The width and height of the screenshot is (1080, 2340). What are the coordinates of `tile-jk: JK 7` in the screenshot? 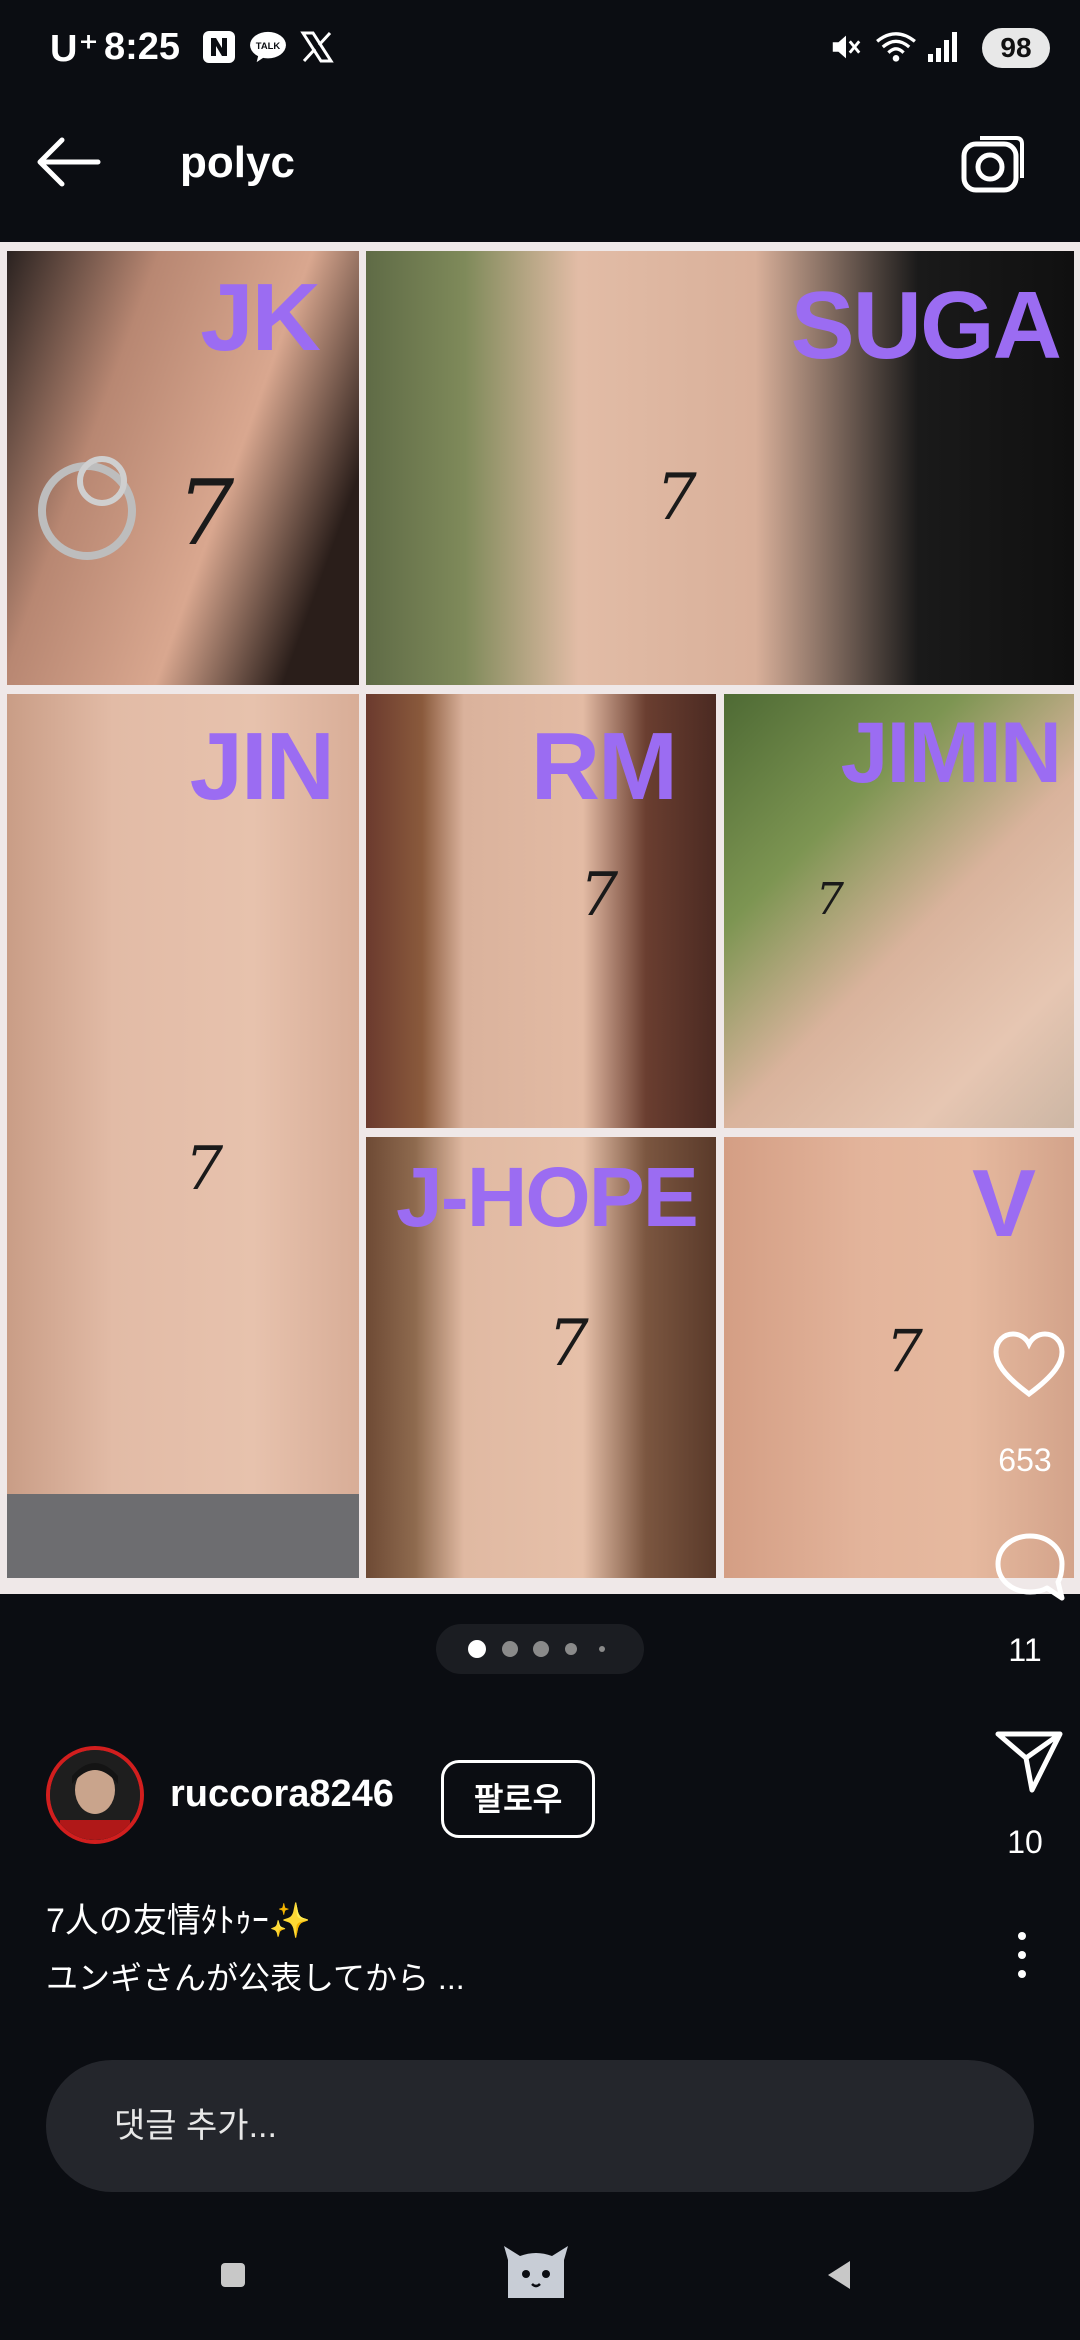 It's located at (183, 468).